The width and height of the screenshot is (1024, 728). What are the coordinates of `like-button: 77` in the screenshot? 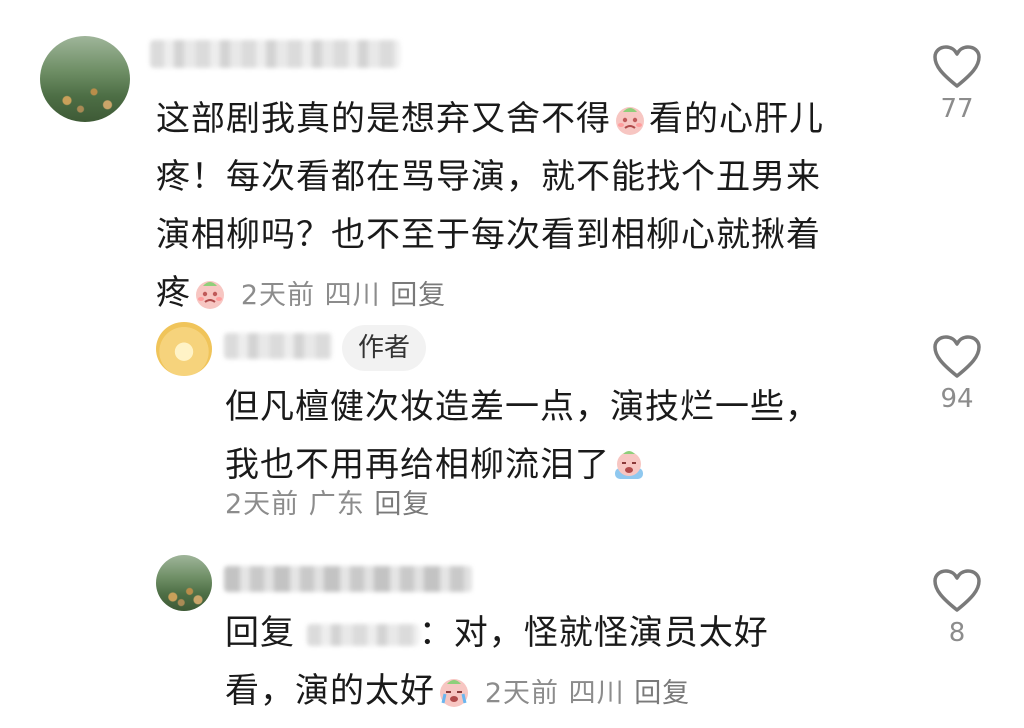 It's located at (957, 84).